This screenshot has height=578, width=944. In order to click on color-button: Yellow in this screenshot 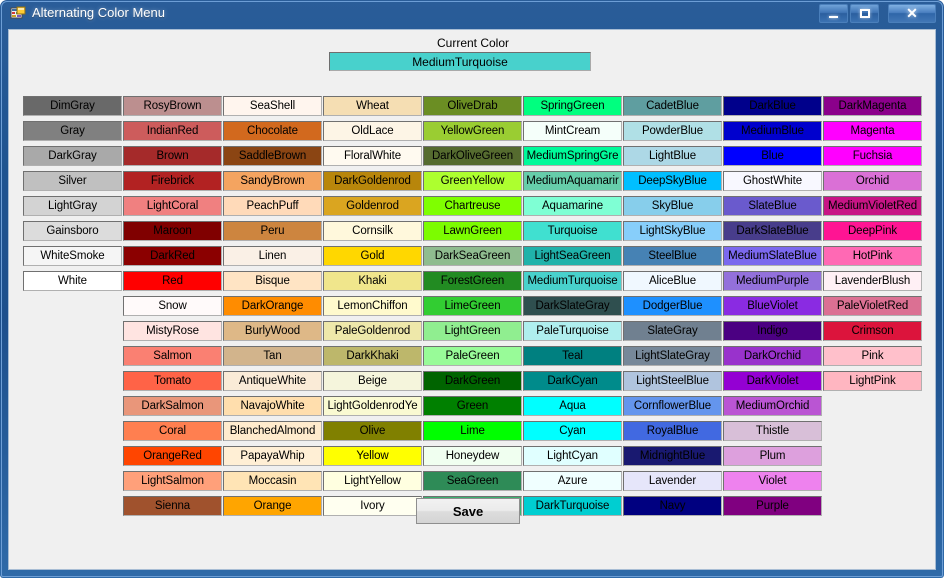, I will do `click(372, 456)`.